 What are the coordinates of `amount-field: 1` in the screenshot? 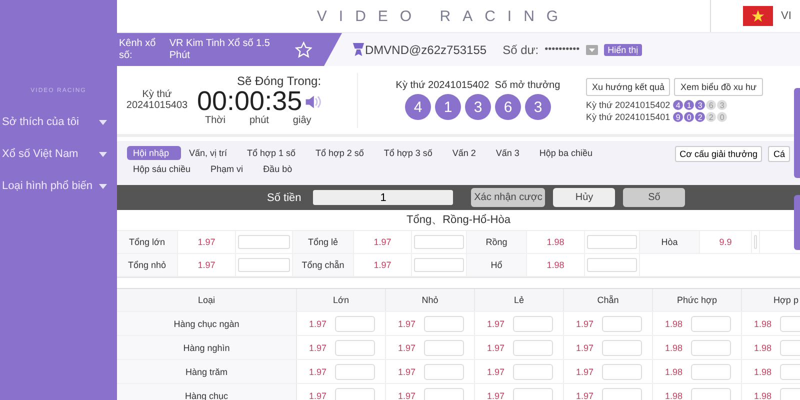 It's located at (383, 197).